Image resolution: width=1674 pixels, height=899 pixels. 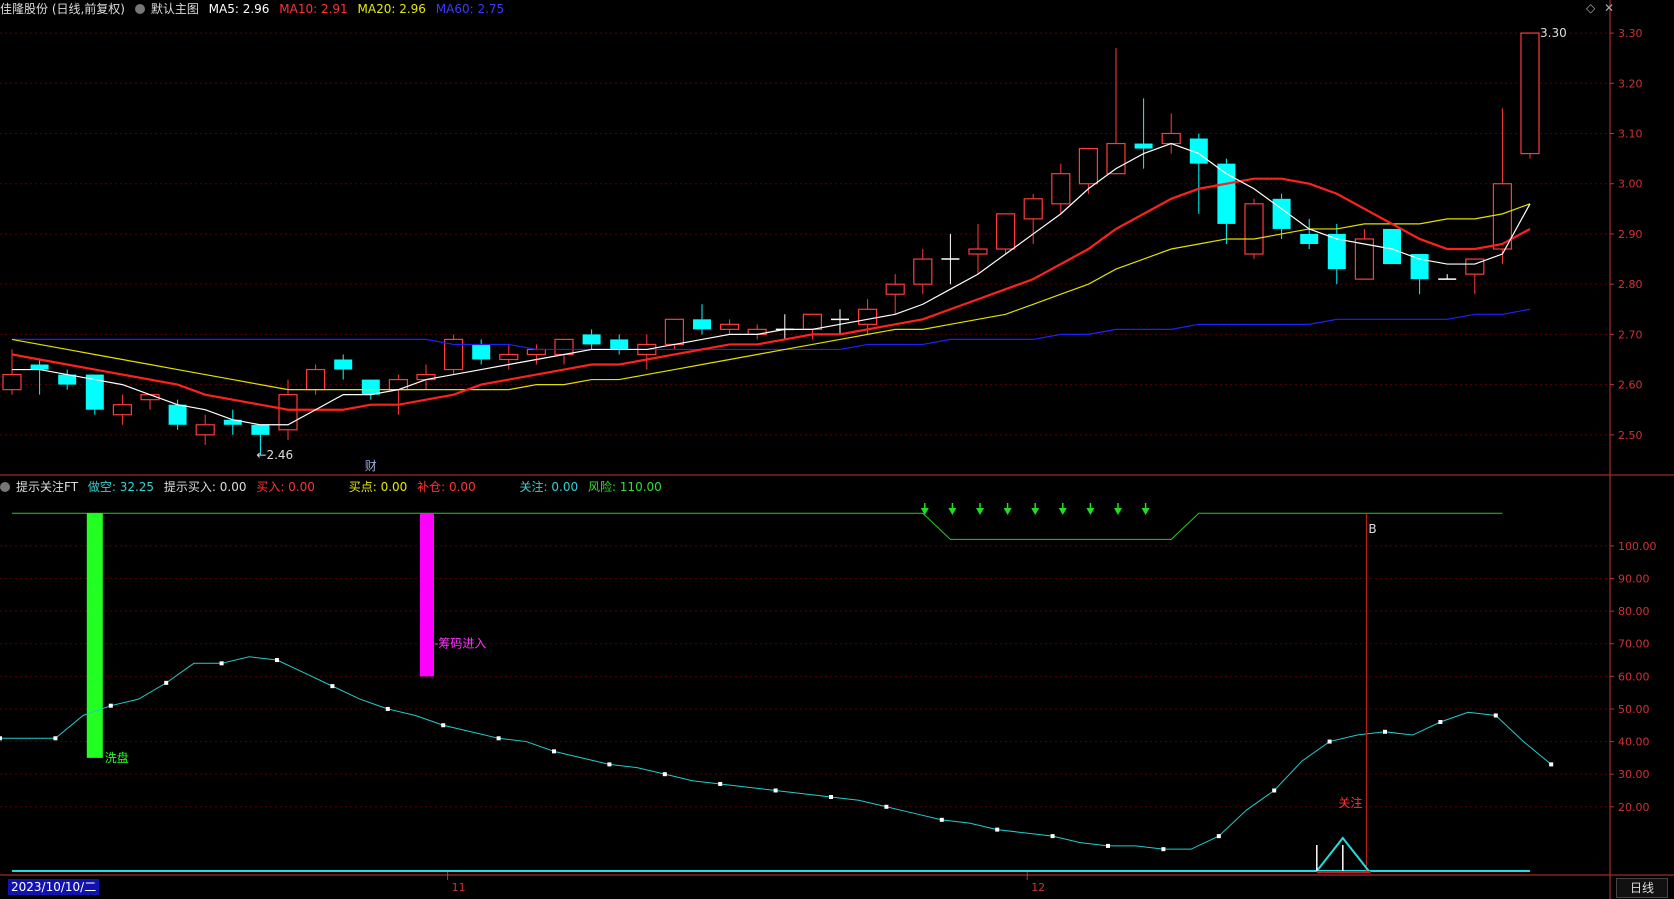 What do you see at coordinates (459, 887) in the screenshot?
I see `date-label: 11` at bounding box center [459, 887].